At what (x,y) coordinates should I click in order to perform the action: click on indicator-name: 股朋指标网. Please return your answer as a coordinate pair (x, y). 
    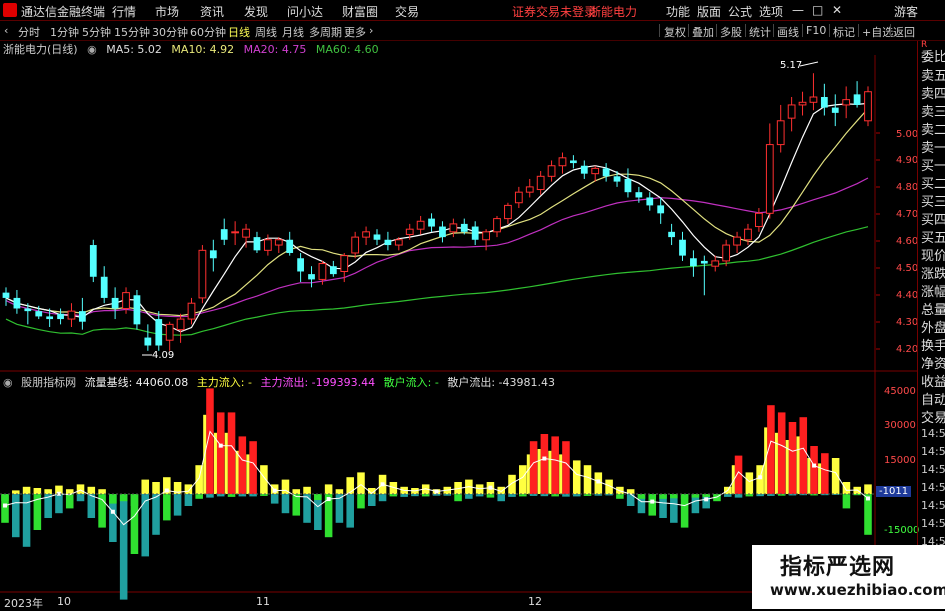
    Looking at the image, I should click on (48, 382).